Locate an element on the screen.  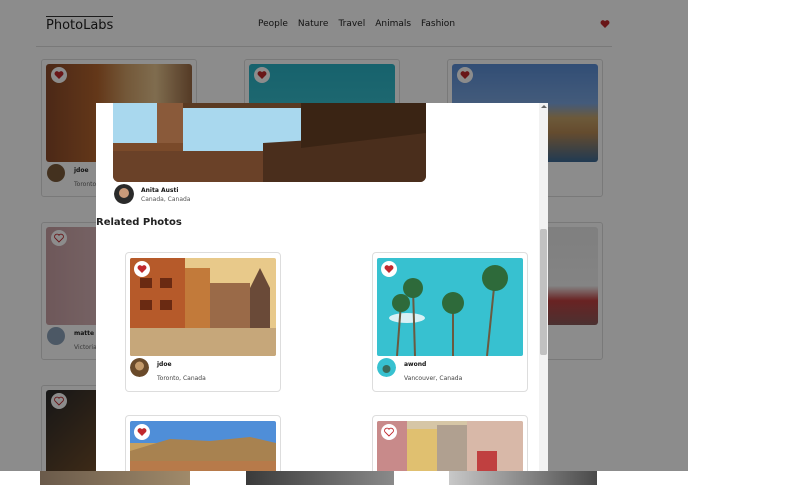
related-photo-card: awond Vancouver, Canada is located at coordinates (450, 322).